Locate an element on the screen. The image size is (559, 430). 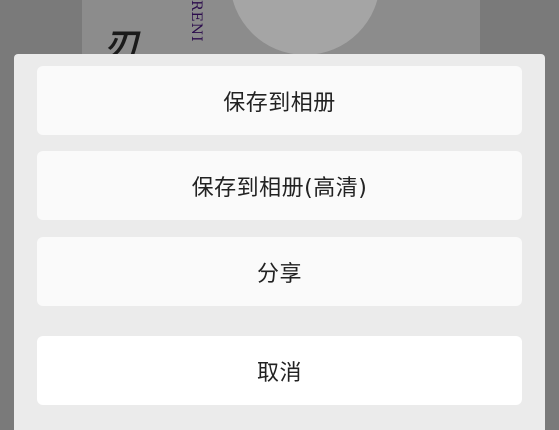
save-to-album-hd-label: 保存到相册(高清) is located at coordinates (279, 188).